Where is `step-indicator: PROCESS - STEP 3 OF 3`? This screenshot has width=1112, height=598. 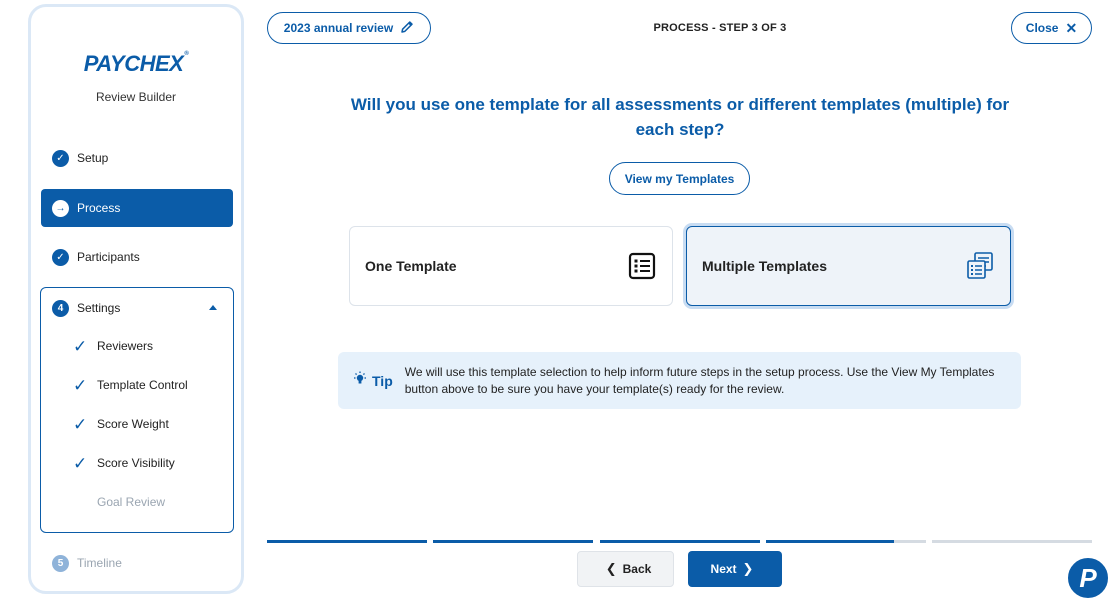 step-indicator: PROCESS - STEP 3 OF 3 is located at coordinates (720, 28).